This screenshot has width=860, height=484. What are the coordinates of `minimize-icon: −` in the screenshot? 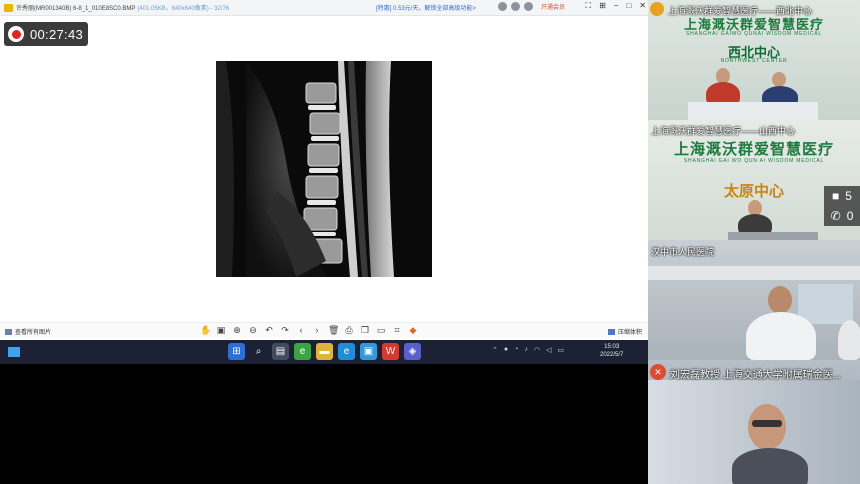 It's located at (616, 6).